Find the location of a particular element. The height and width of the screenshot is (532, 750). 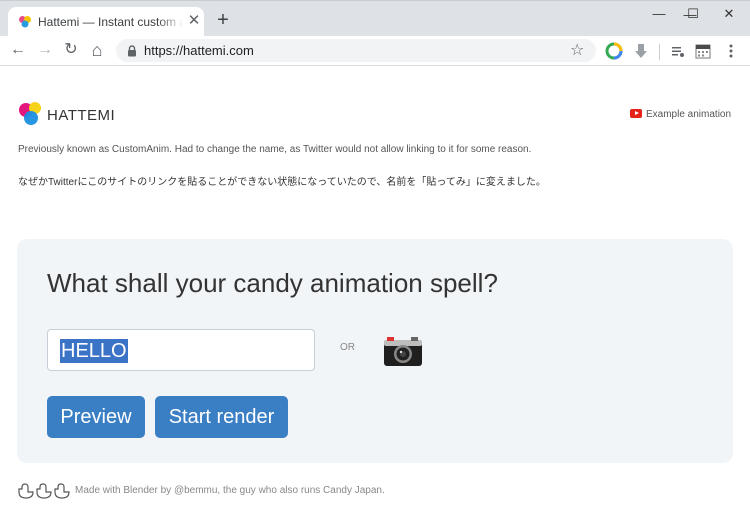

reload-icon: ↻ is located at coordinates (71, 50).